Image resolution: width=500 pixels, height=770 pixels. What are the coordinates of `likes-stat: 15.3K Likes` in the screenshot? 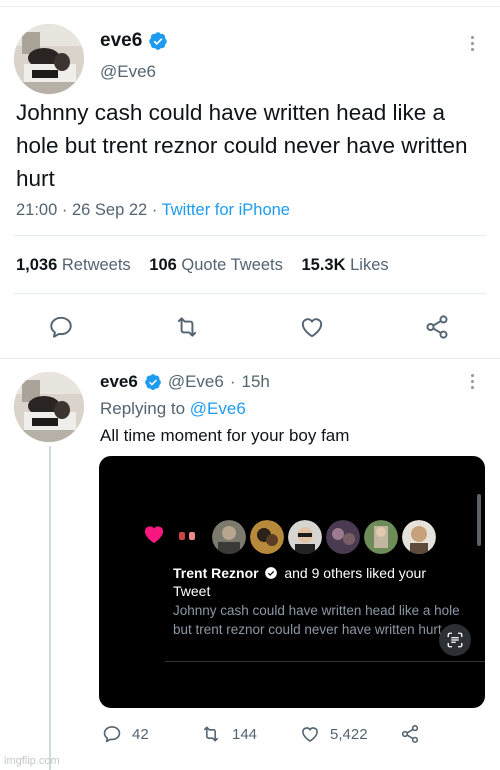 It's located at (345, 265).